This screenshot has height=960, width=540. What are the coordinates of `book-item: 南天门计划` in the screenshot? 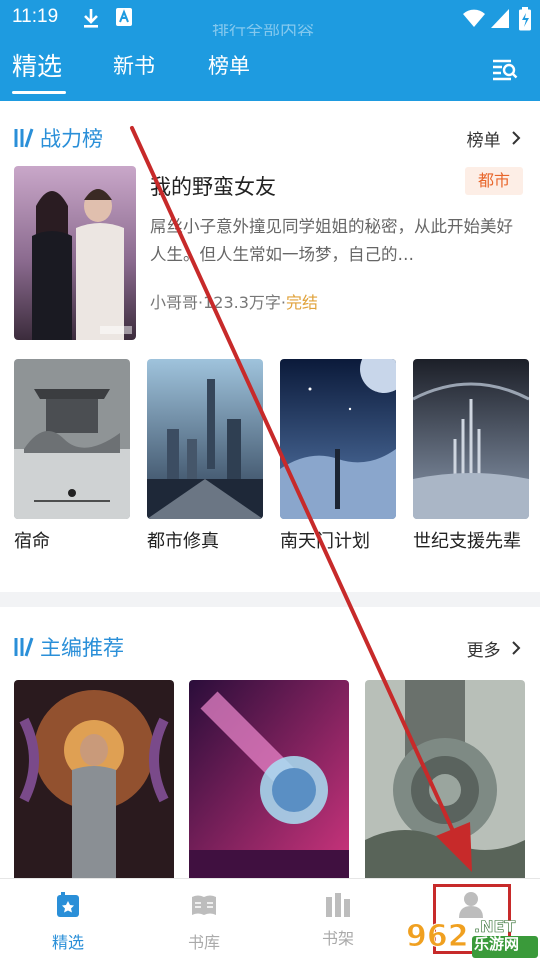 It's located at (338, 457).